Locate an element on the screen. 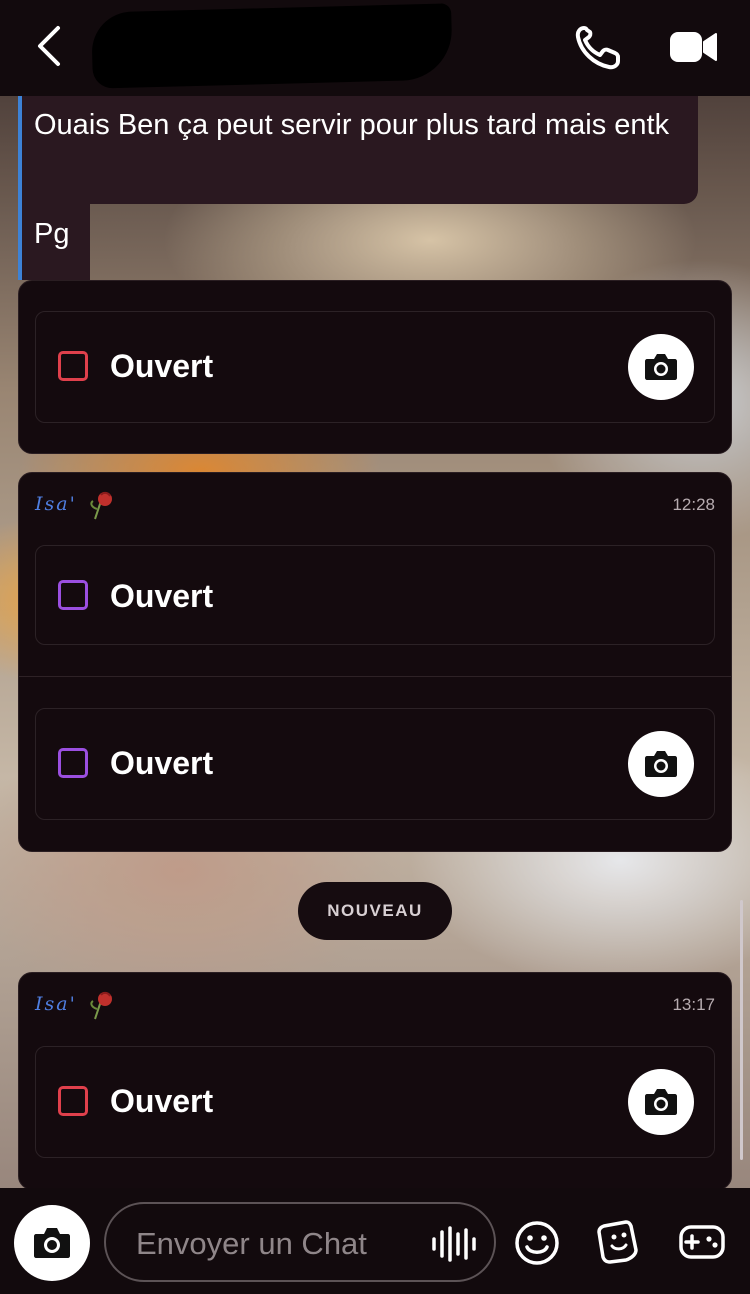 This screenshot has width=750, height=1294. snap-group: Ouvert is located at coordinates (375, 367).